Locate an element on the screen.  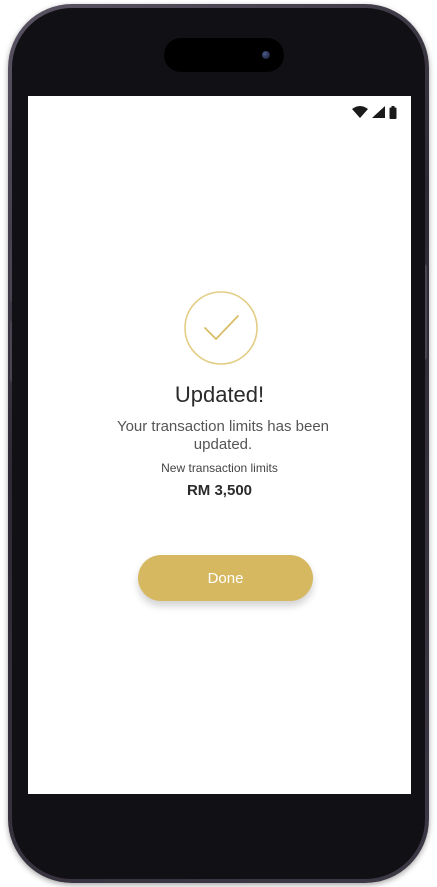
limit-label: New transaction limits is located at coordinates (219, 468).